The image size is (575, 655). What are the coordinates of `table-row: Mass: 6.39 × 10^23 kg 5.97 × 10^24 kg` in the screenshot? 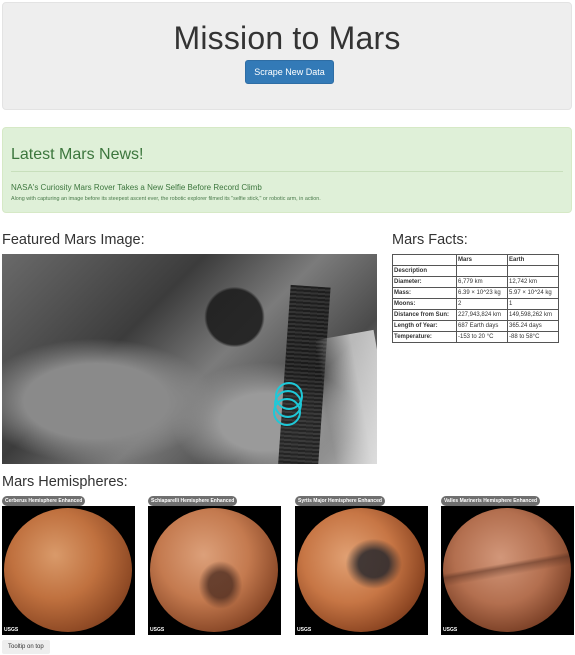 It's located at (475, 293).